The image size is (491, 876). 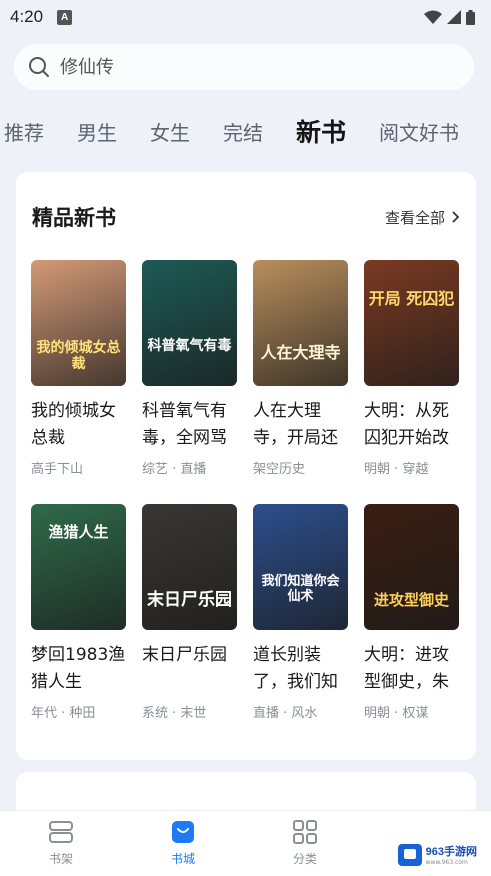 What do you see at coordinates (74, 218) in the screenshot?
I see `section-title: 精品新书` at bounding box center [74, 218].